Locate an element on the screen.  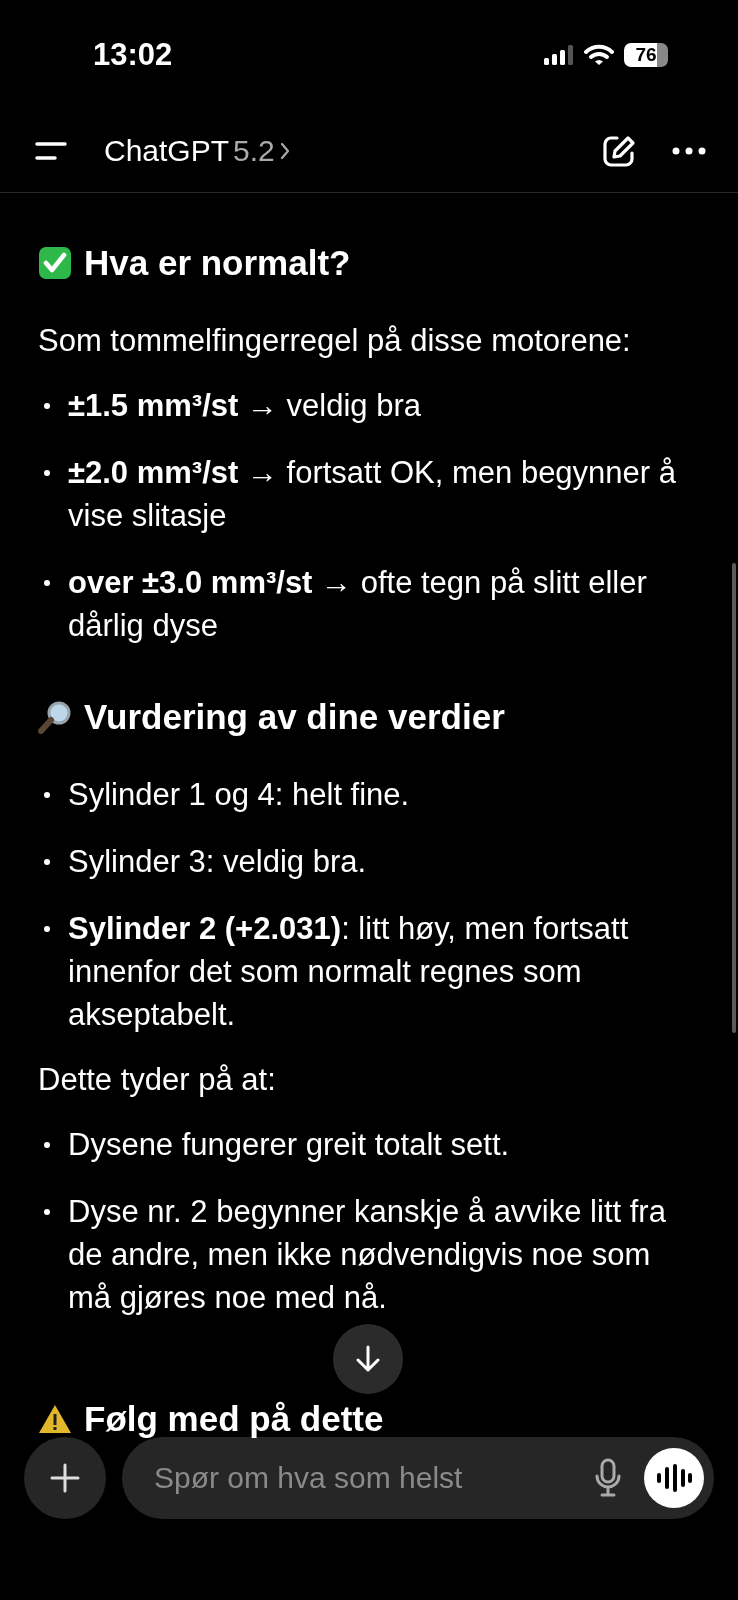
battery-indicator: 76 is located at coordinates (646, 55).